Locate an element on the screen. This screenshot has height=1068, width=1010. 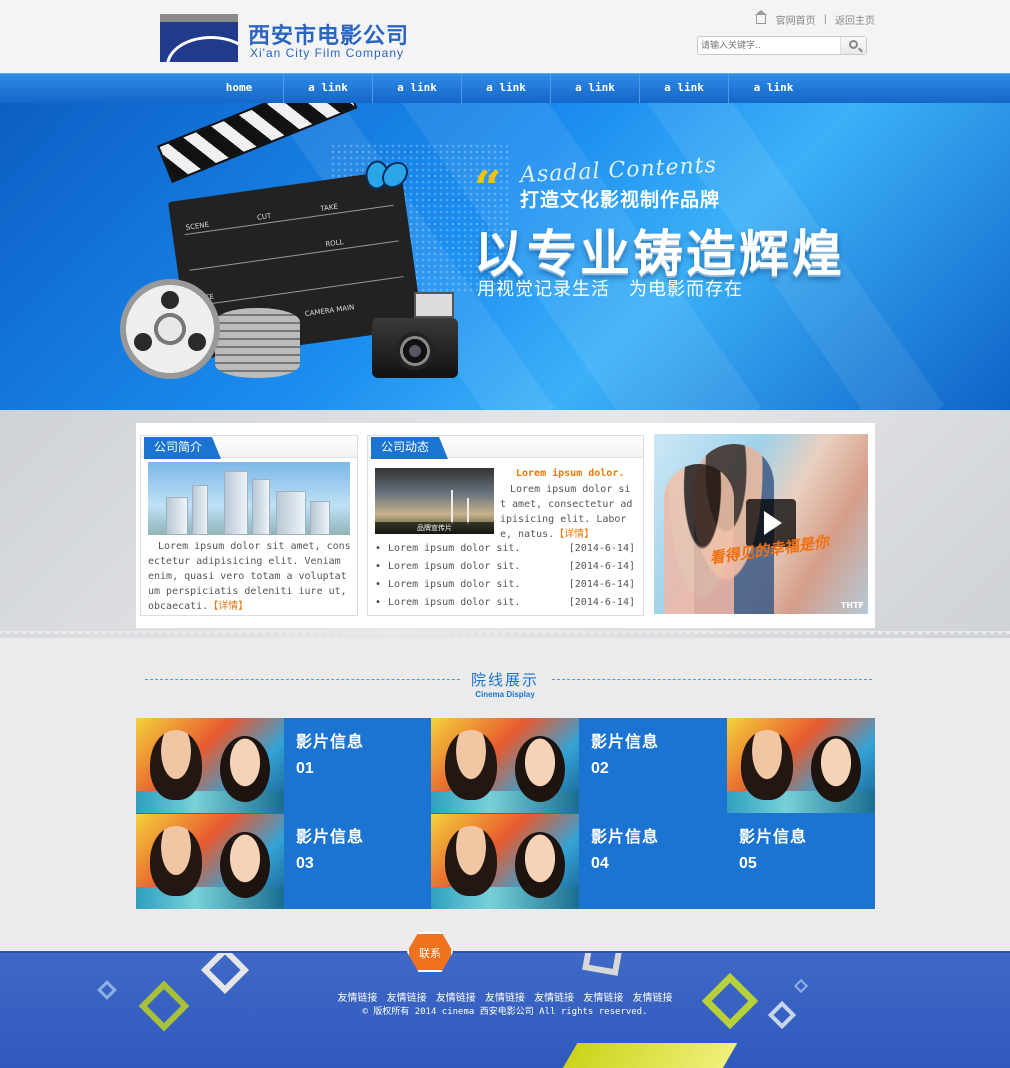
movie-info-04: 影片信息 04 is located at coordinates (625, 848).